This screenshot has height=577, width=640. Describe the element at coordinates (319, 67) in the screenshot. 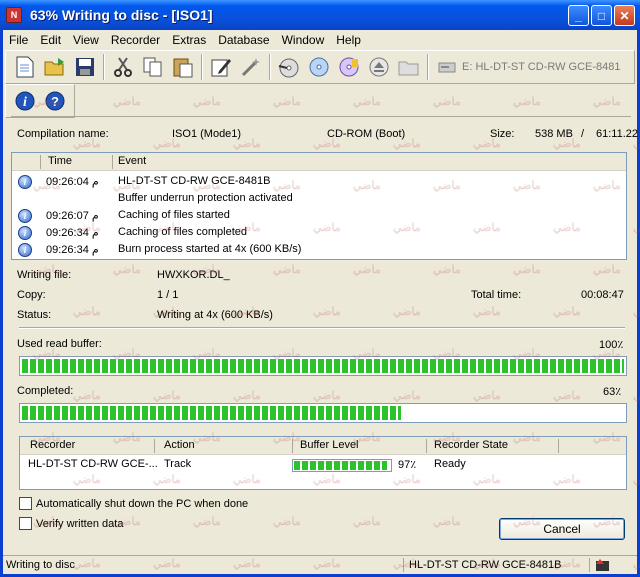

I see `disc-icon` at that location.